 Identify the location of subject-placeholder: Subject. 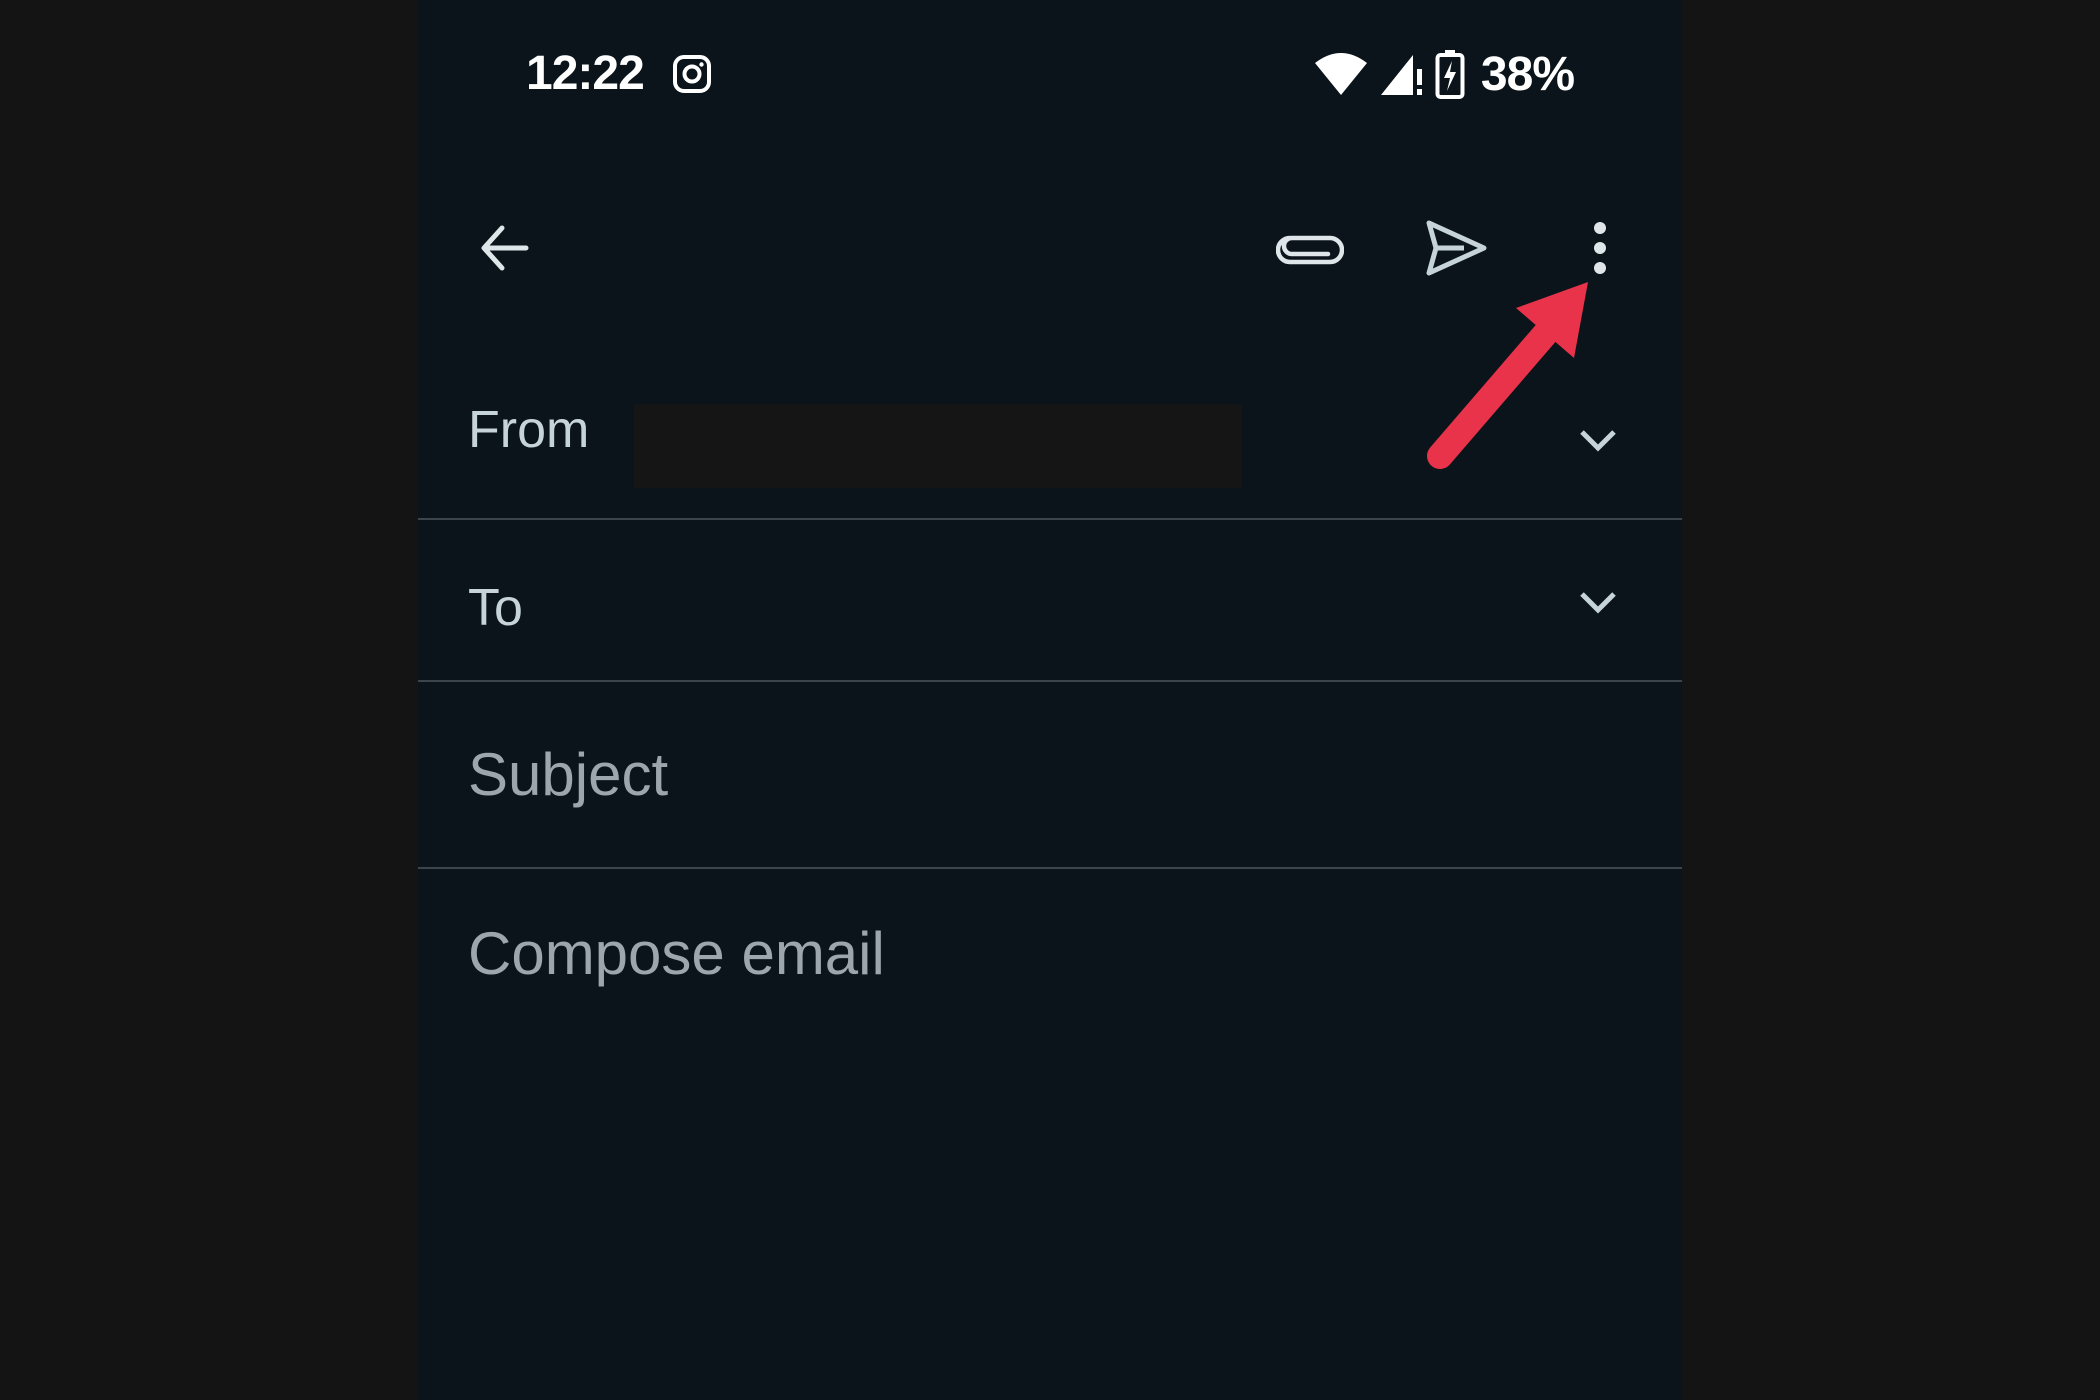
(568, 774).